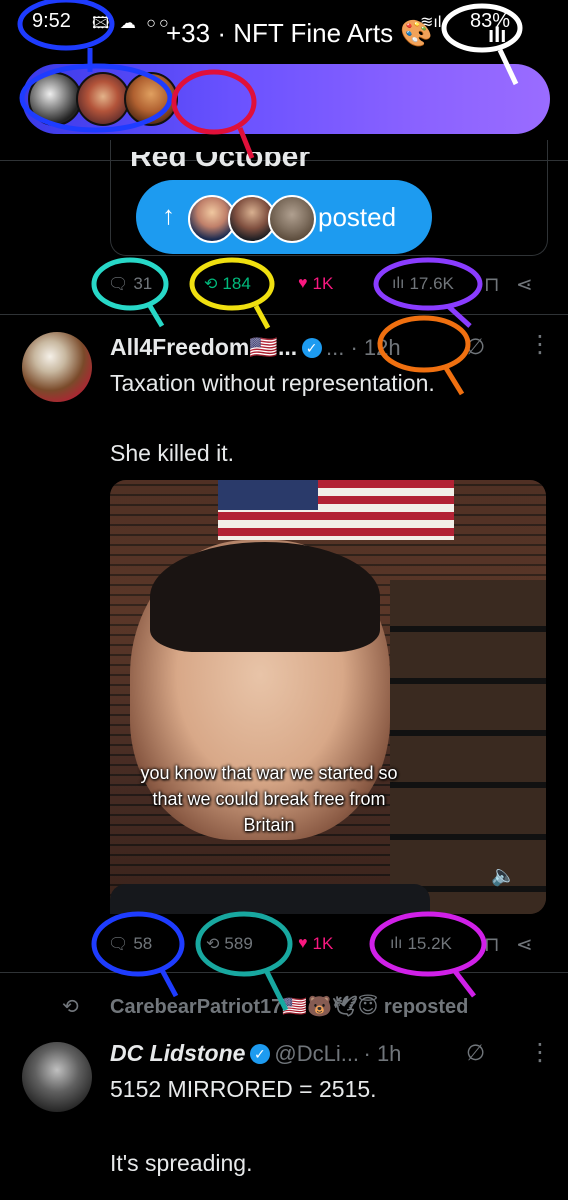  I want to click on annotation-tail-replies1, so click(156, 316).